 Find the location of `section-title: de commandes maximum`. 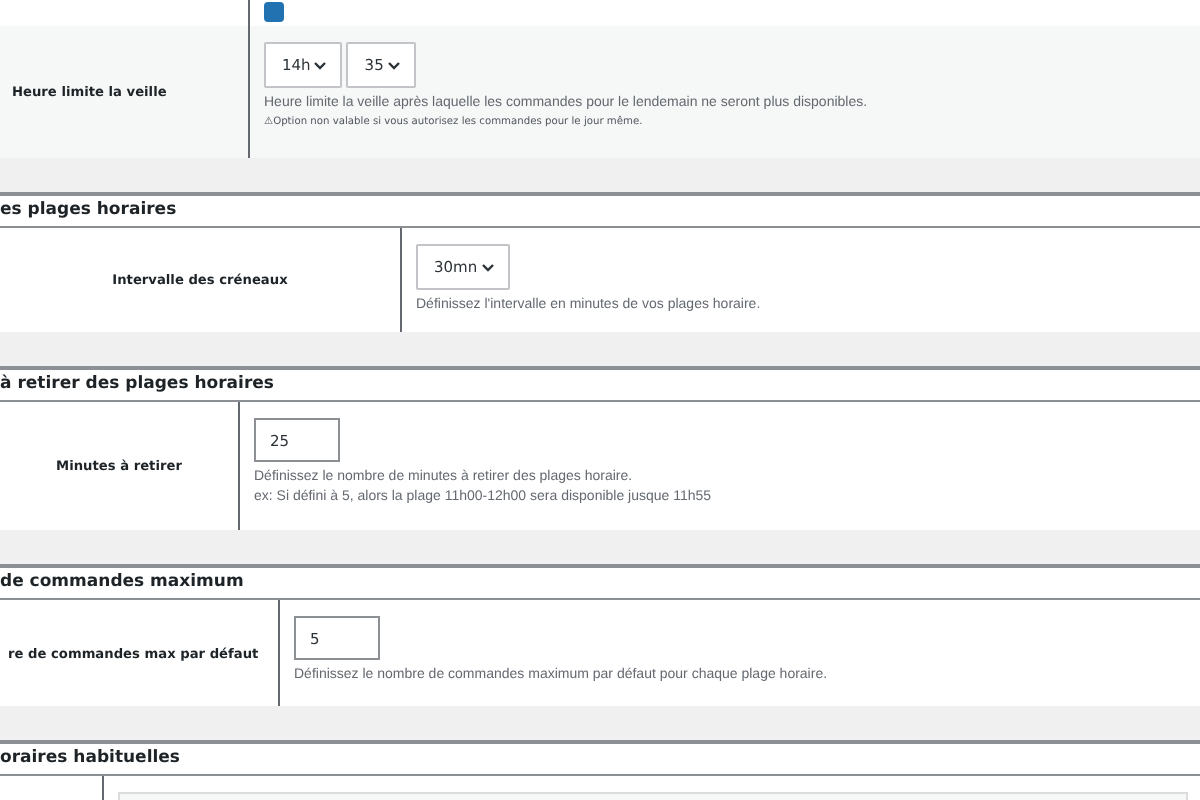

section-title: de commandes maximum is located at coordinates (122, 582).